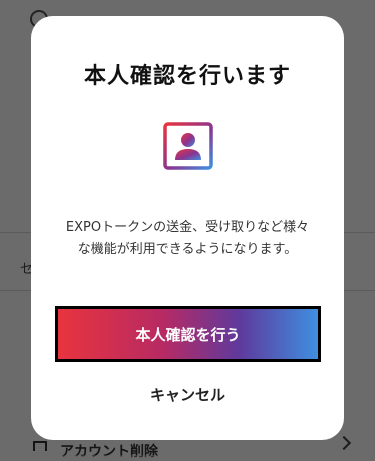  What do you see at coordinates (187, 394) in the screenshot?
I see `cancel-button: キャンセル` at bounding box center [187, 394].